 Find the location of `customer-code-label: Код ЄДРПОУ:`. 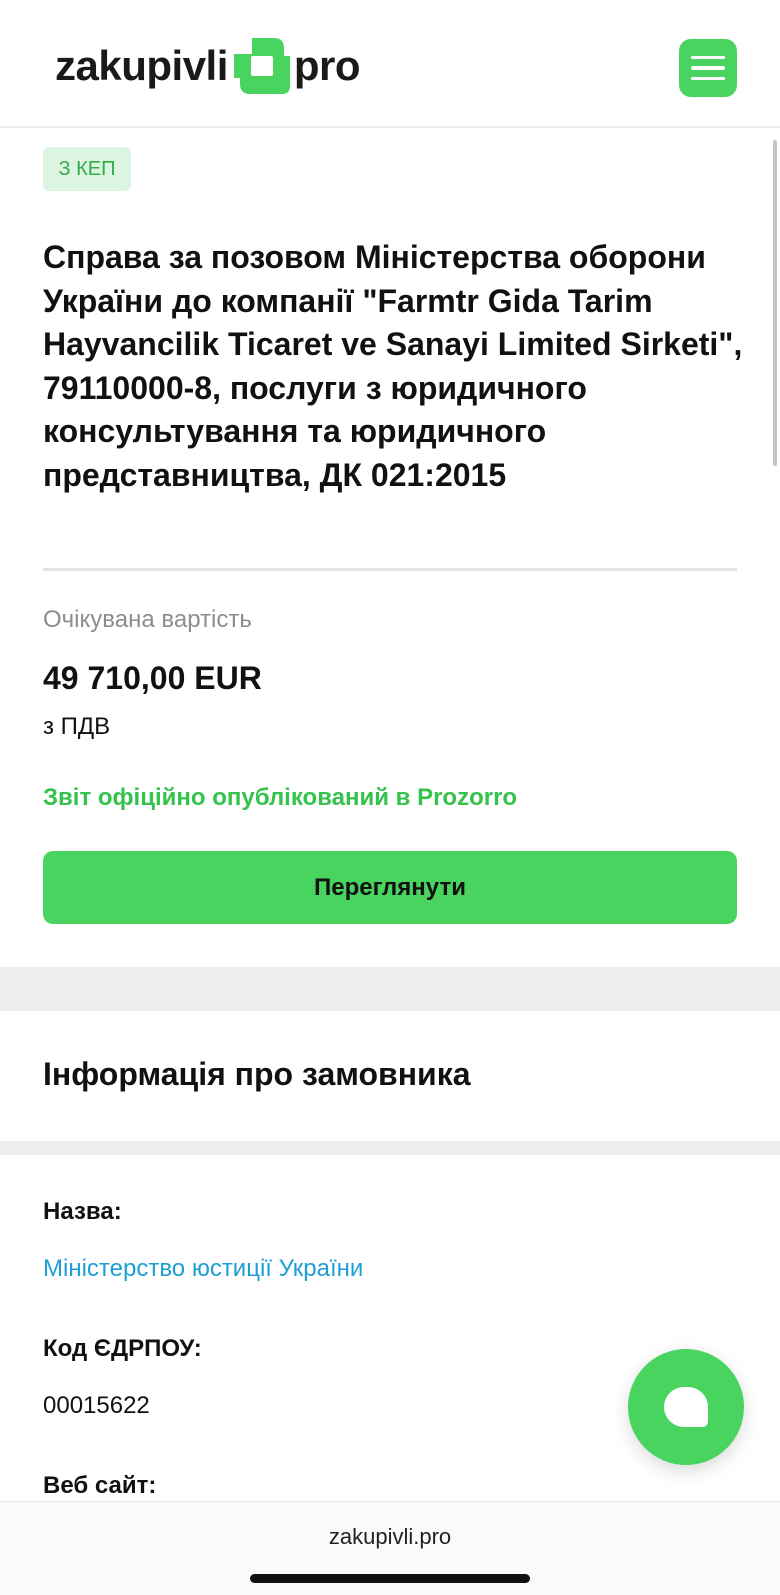

customer-code-label: Код ЄДРПОУ: is located at coordinates (122, 1348).